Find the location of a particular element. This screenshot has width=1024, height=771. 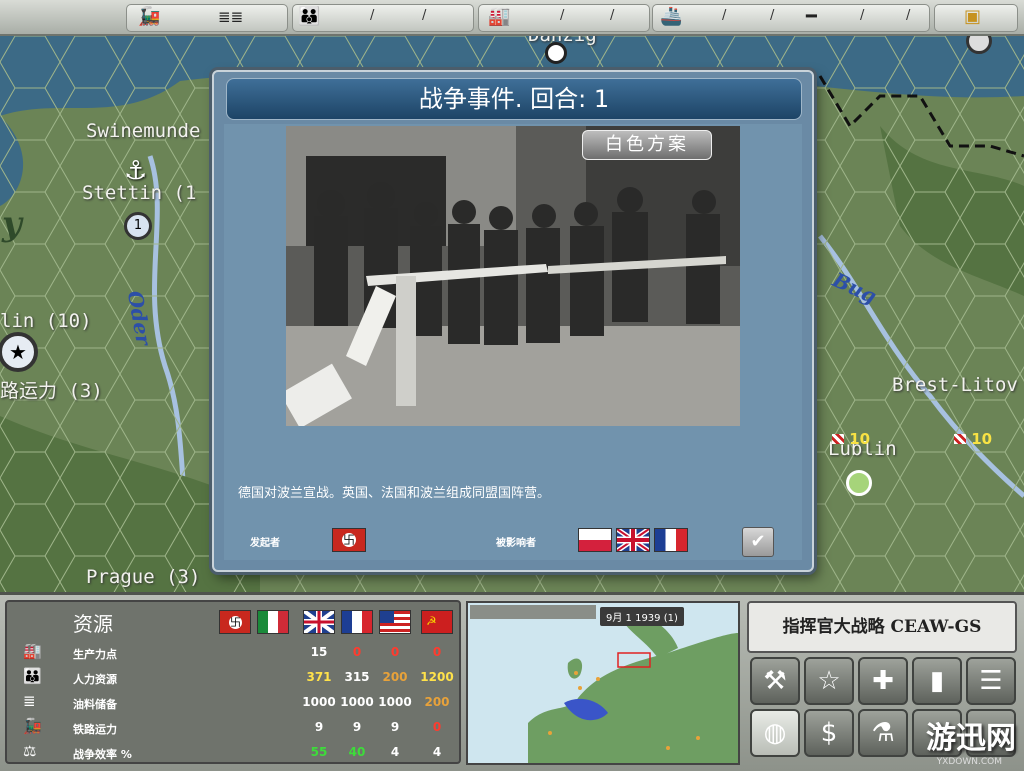

treasury-icon: ▣ is located at coordinates (973, 16).